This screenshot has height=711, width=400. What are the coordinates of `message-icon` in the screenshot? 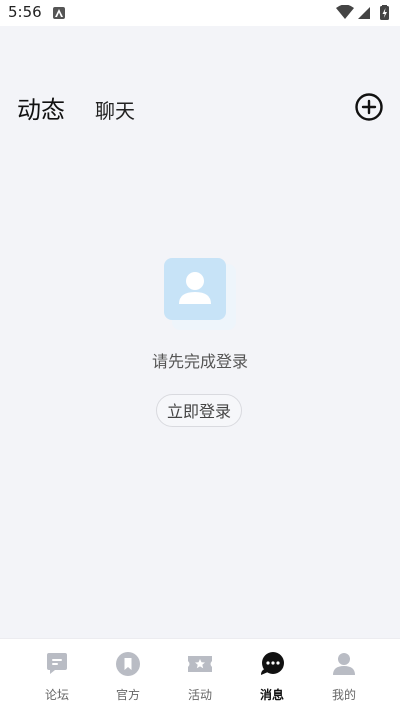 It's located at (272, 663).